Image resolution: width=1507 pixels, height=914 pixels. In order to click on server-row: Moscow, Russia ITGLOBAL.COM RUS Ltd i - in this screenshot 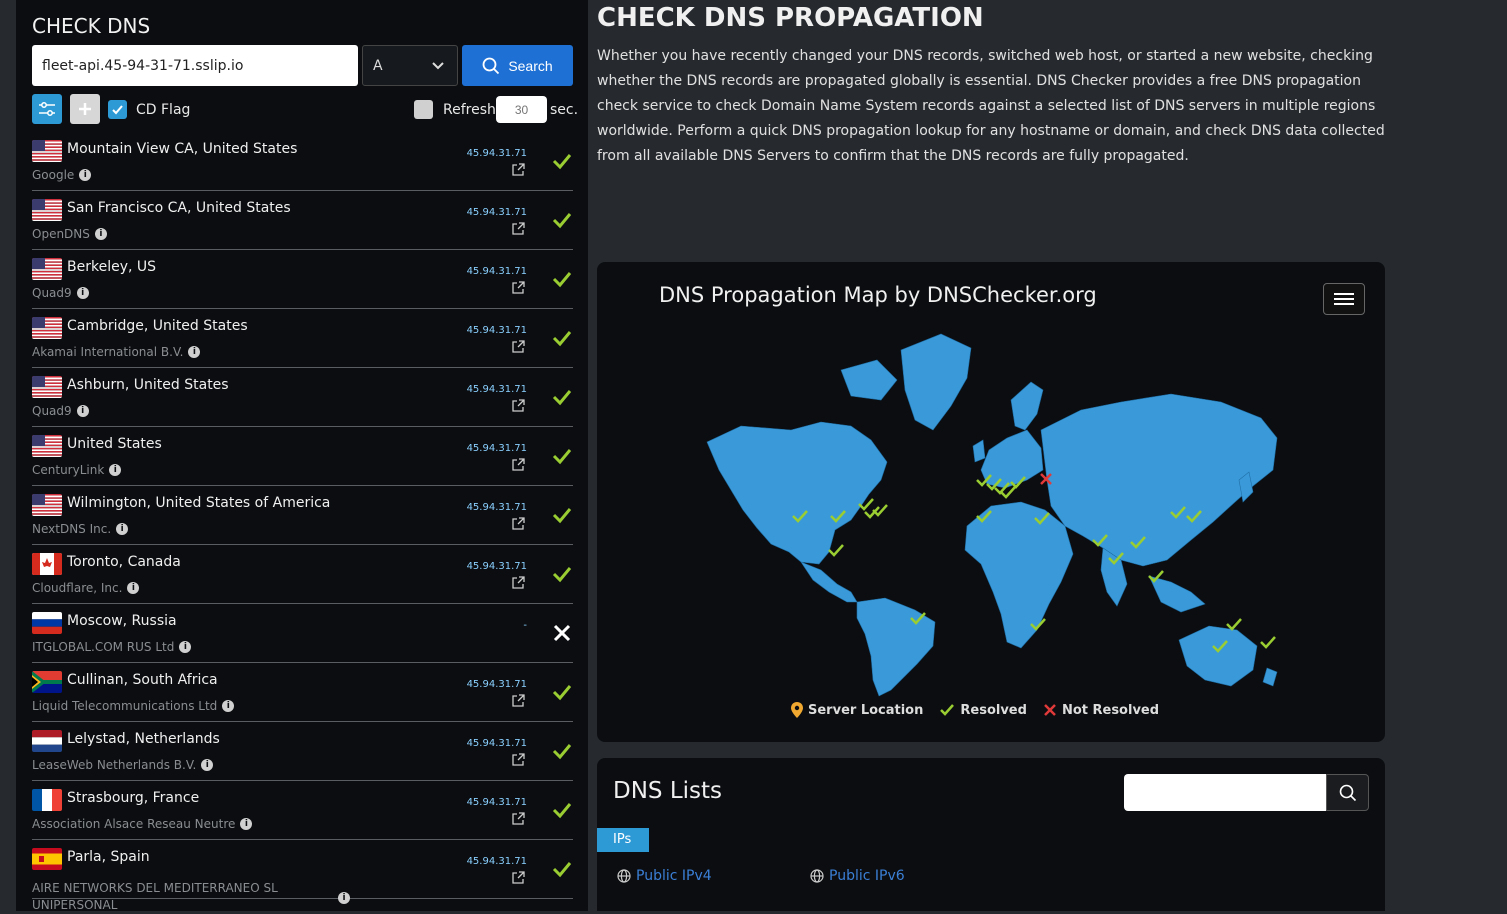, I will do `click(302, 633)`.